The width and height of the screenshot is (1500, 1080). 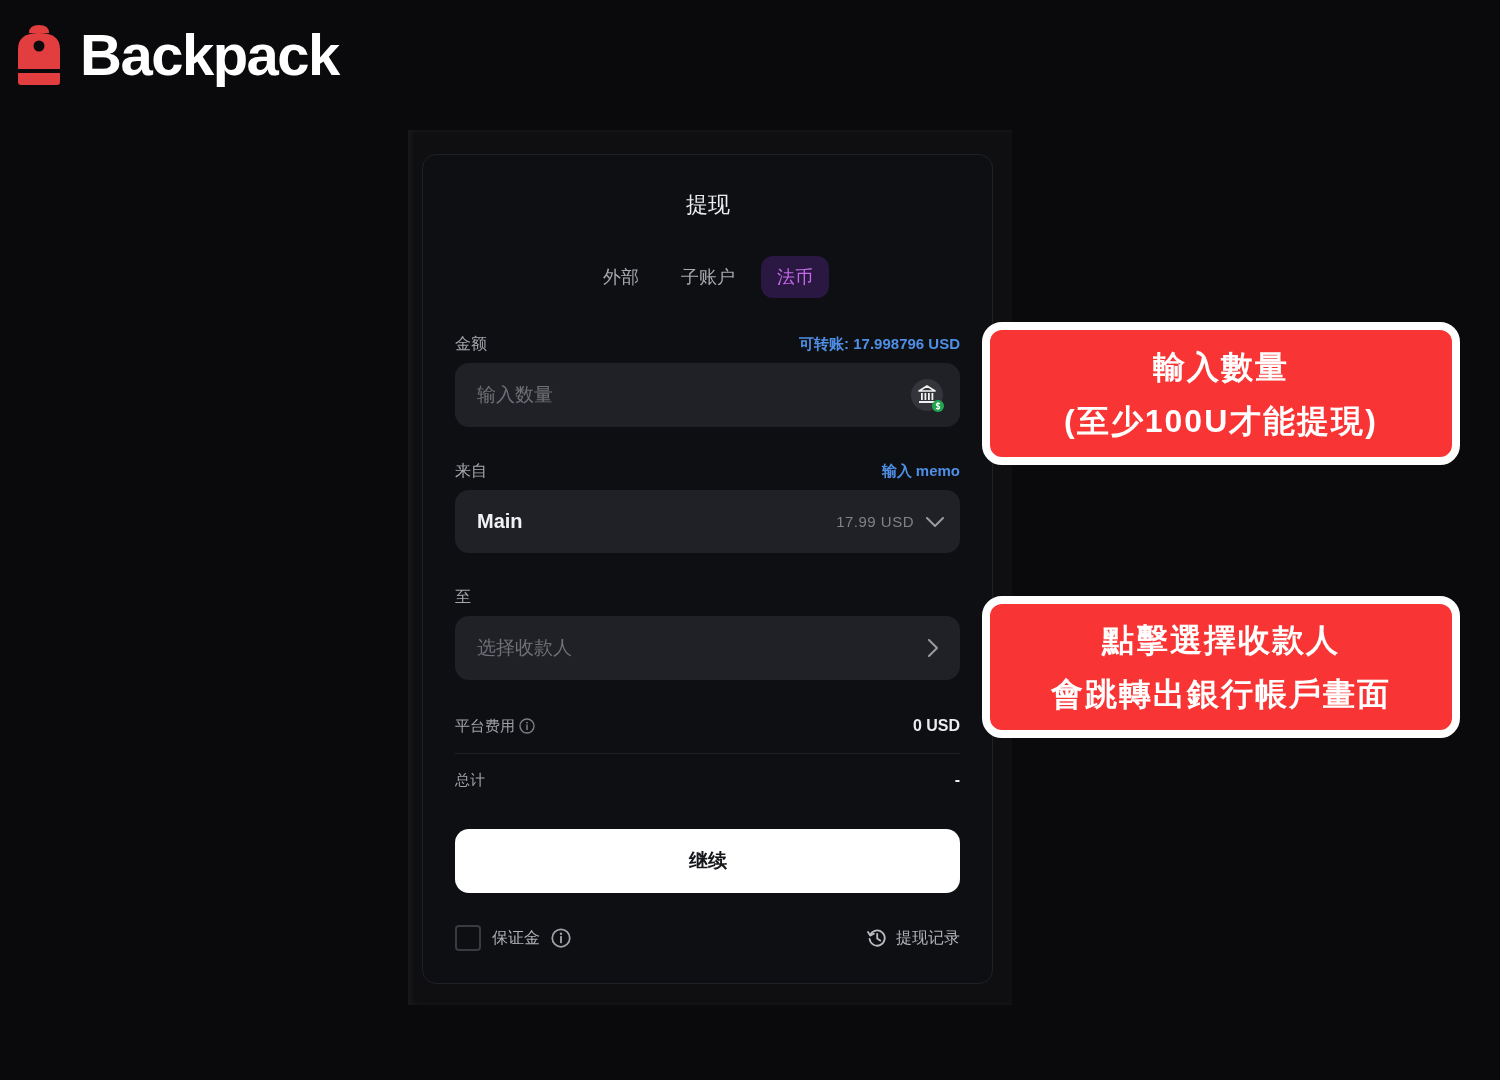 I want to click on summary-value: -, so click(x=957, y=780).